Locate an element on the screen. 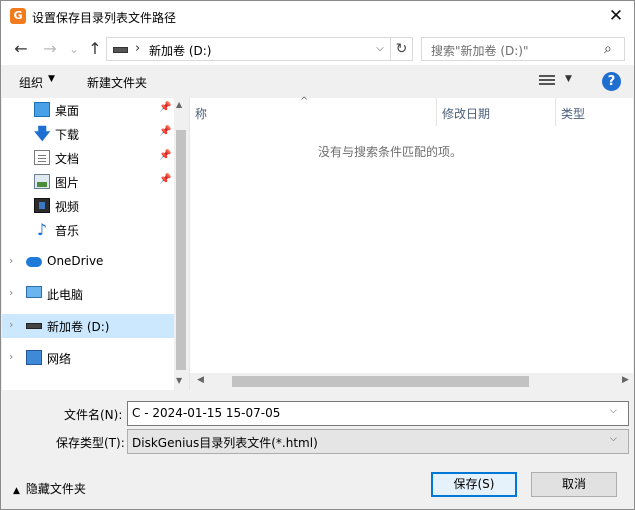  sidebar-item-documents: 文档 📌 is located at coordinates (88, 158).